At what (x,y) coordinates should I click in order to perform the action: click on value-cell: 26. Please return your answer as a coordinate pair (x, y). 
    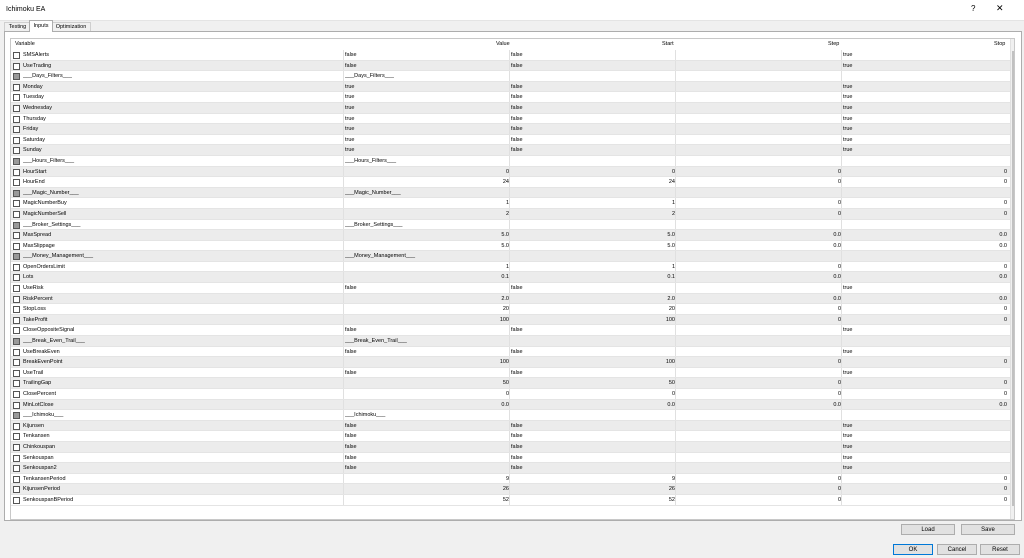
    Looking at the image, I should click on (427, 489).